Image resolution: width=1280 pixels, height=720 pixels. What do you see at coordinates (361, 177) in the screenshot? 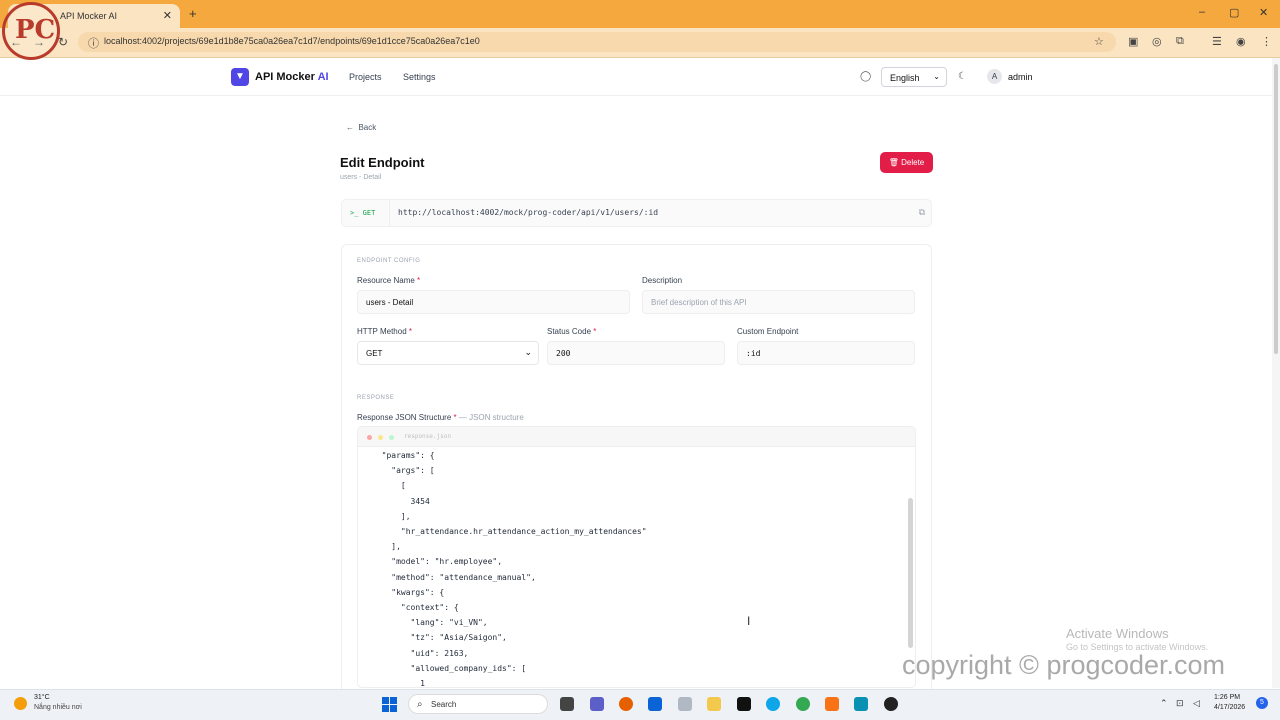
I see `page-subtitle: users - Detail` at bounding box center [361, 177].